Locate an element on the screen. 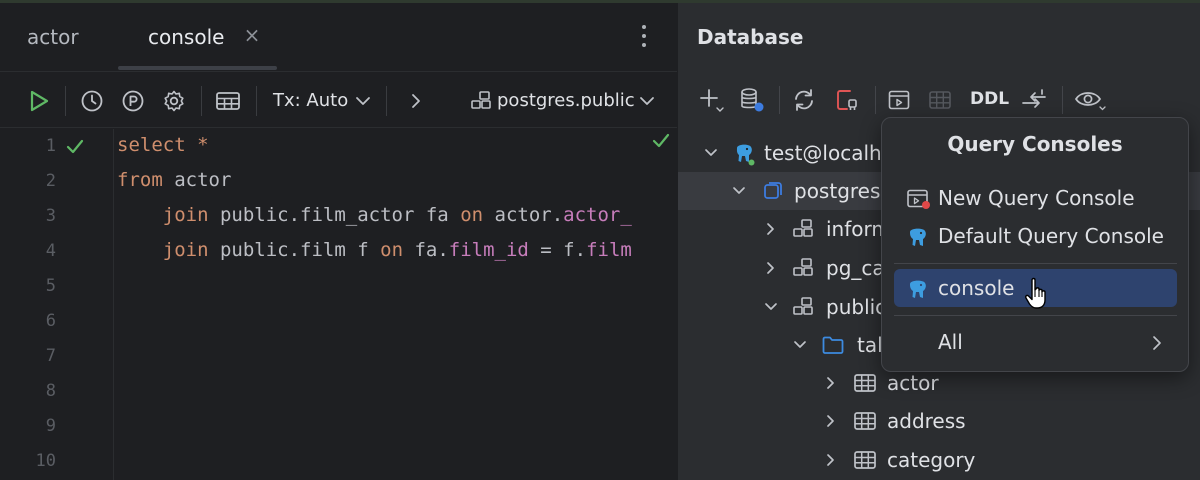  line-number: 7 is located at coordinates (50, 356).